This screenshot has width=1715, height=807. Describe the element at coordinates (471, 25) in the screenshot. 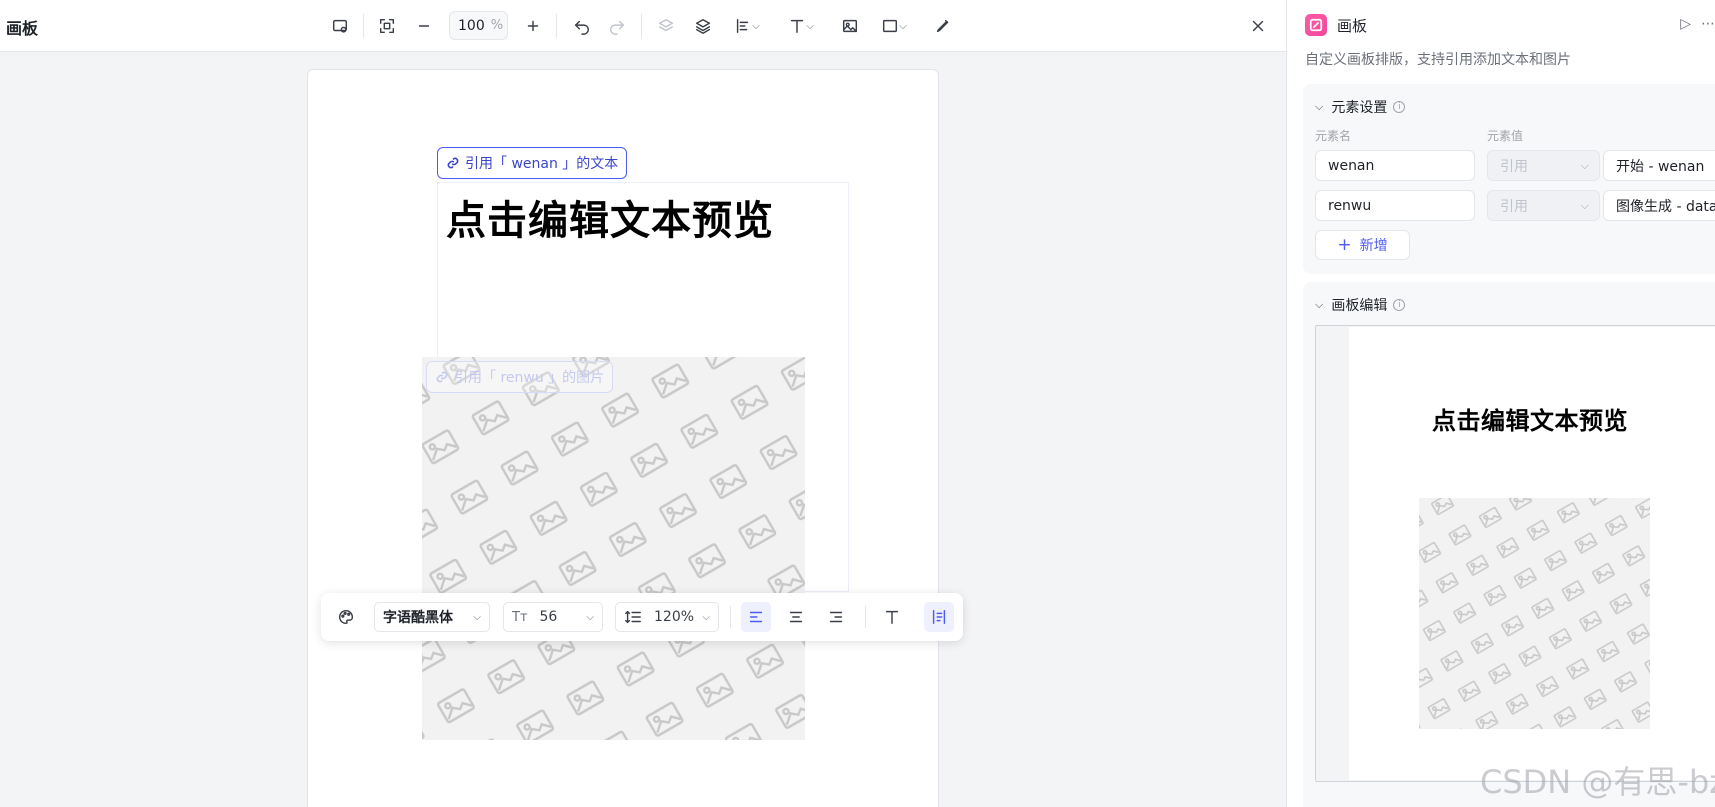

I see `zoom-value: 100` at that location.